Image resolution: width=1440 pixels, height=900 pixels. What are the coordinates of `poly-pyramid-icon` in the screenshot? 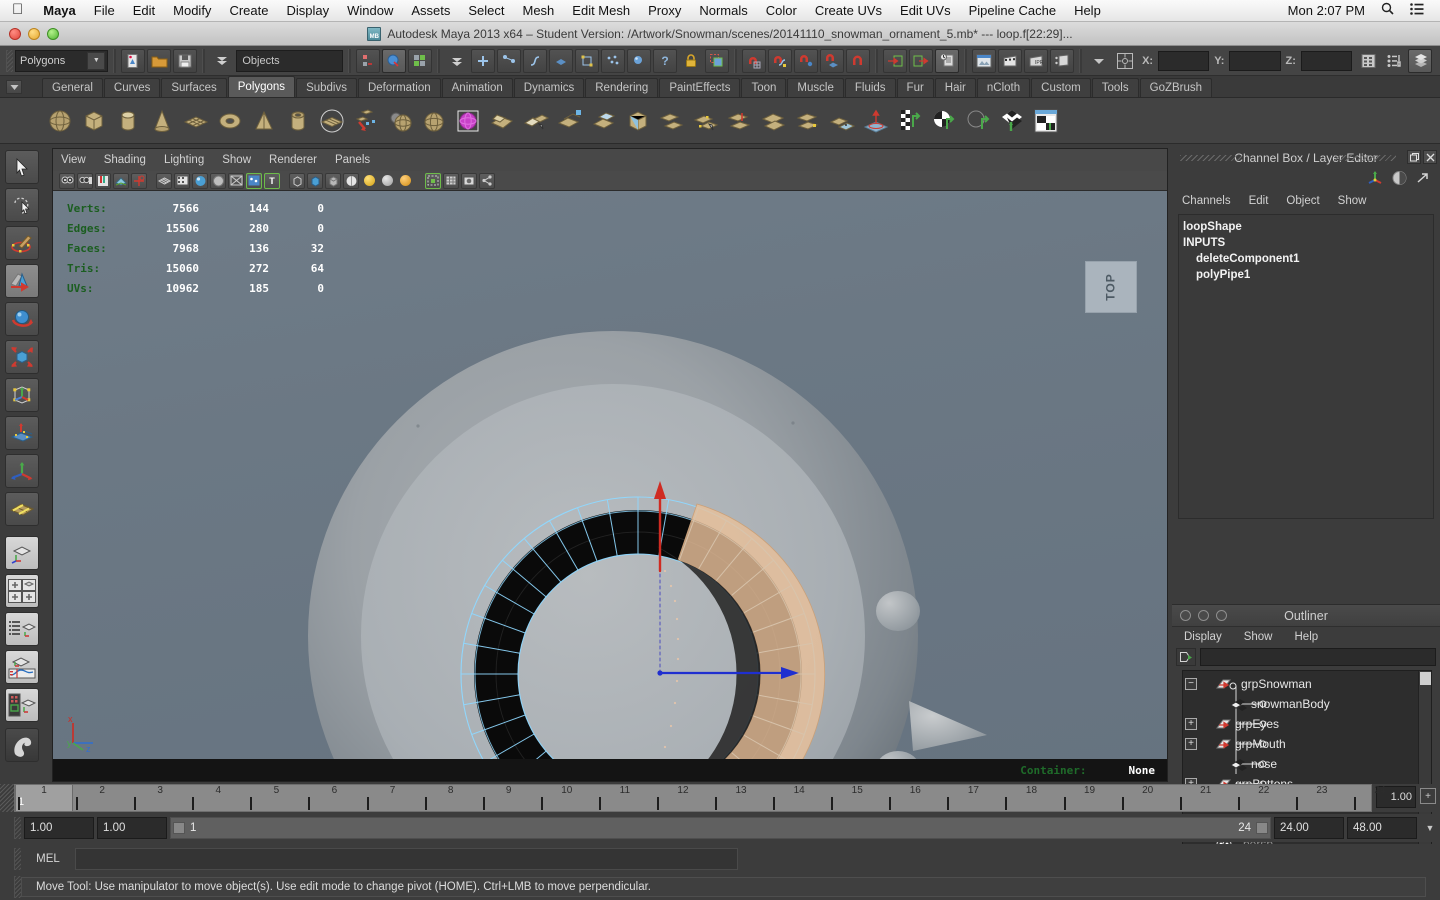 It's located at (263, 120).